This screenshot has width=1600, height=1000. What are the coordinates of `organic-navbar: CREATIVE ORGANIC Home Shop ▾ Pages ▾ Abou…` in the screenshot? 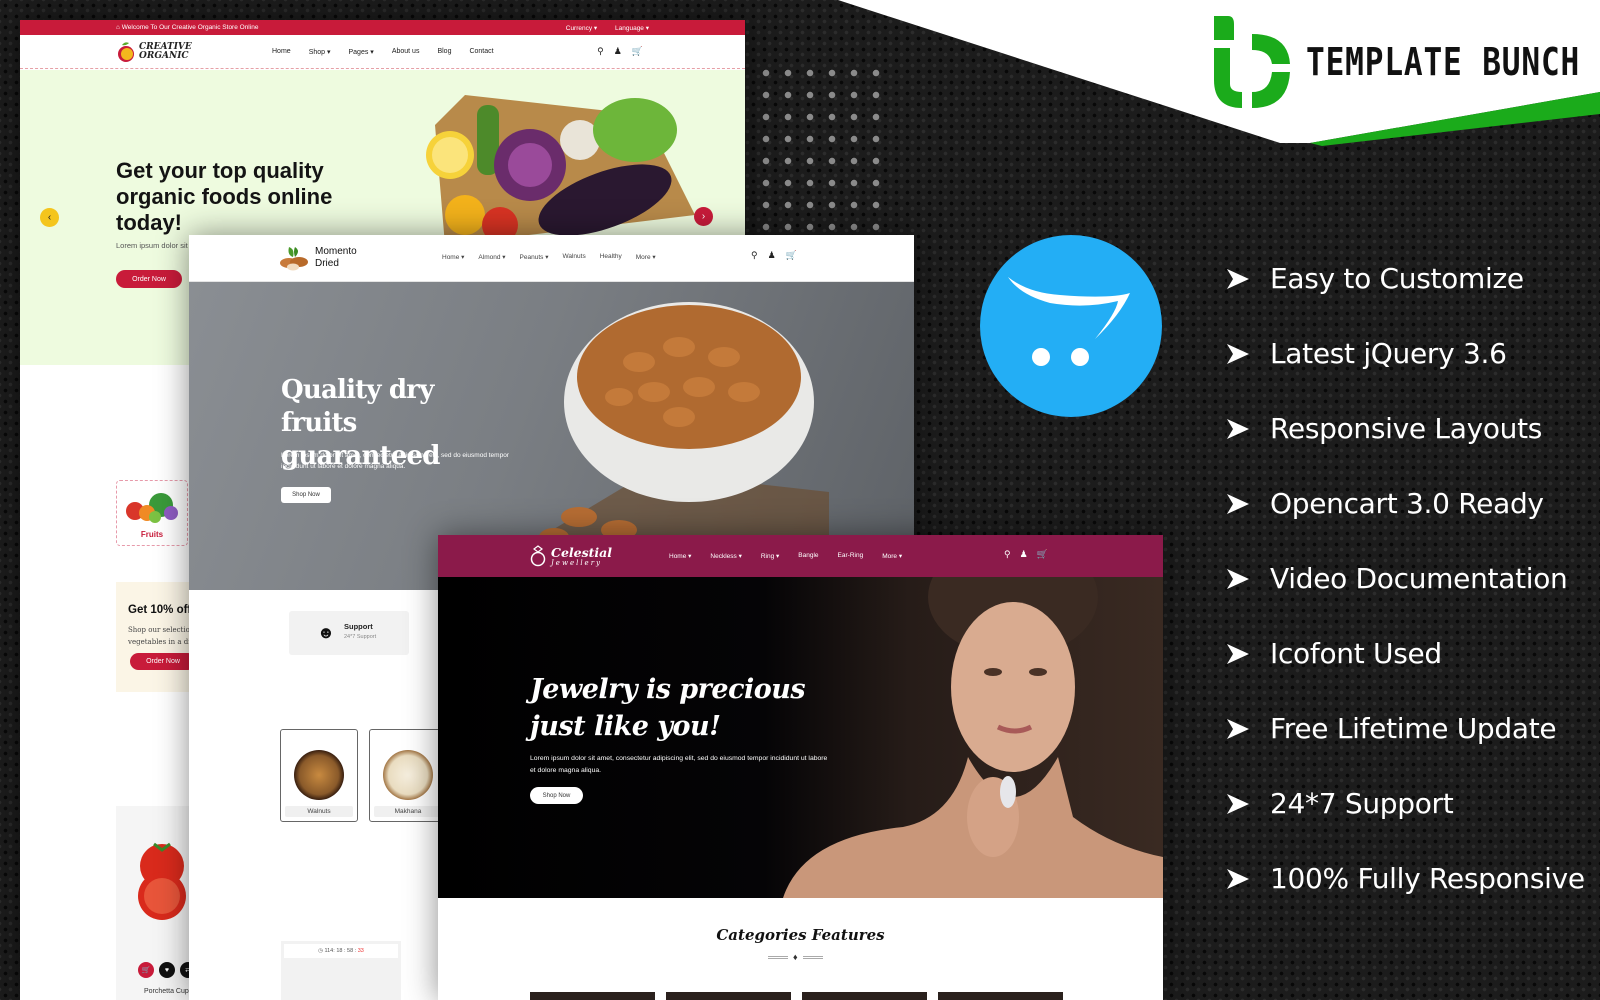 It's located at (382, 52).